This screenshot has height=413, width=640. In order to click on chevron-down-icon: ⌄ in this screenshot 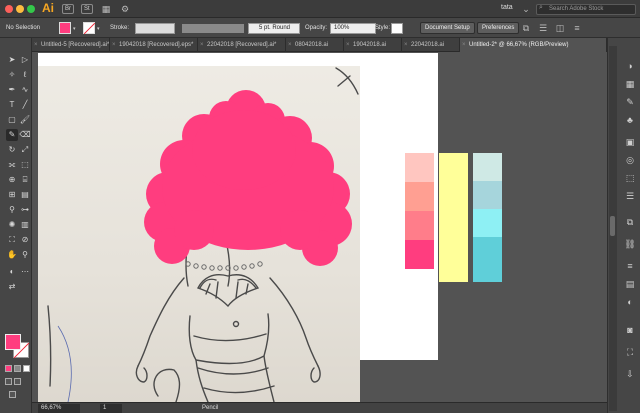, I will do `click(526, 9)`.